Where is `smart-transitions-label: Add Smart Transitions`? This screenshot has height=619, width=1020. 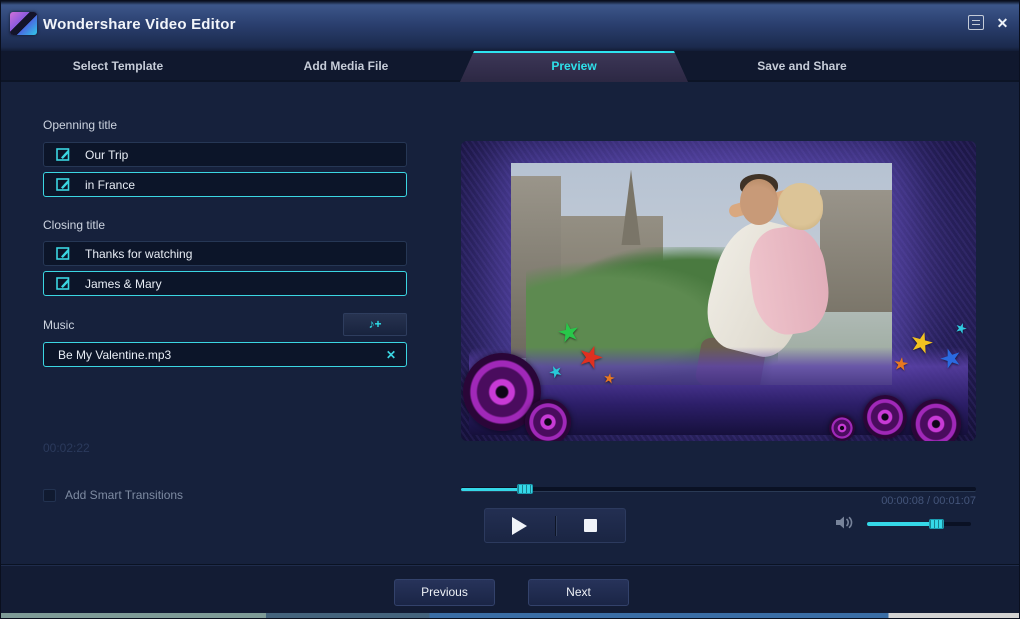 smart-transitions-label: Add Smart Transitions is located at coordinates (124, 495).